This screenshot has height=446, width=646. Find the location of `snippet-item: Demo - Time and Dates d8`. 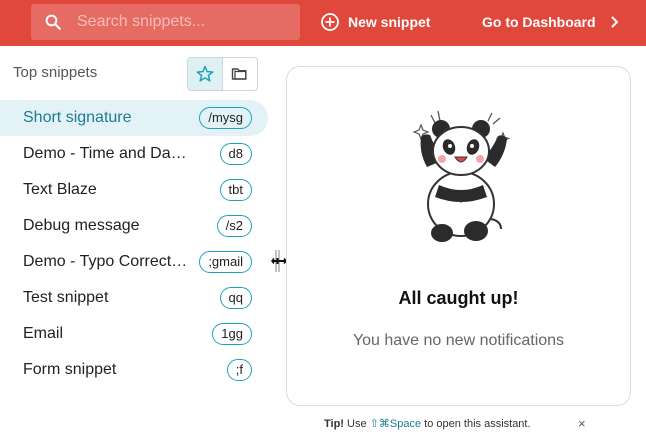

snippet-item: Demo - Time and Dates d8 is located at coordinates (134, 154).